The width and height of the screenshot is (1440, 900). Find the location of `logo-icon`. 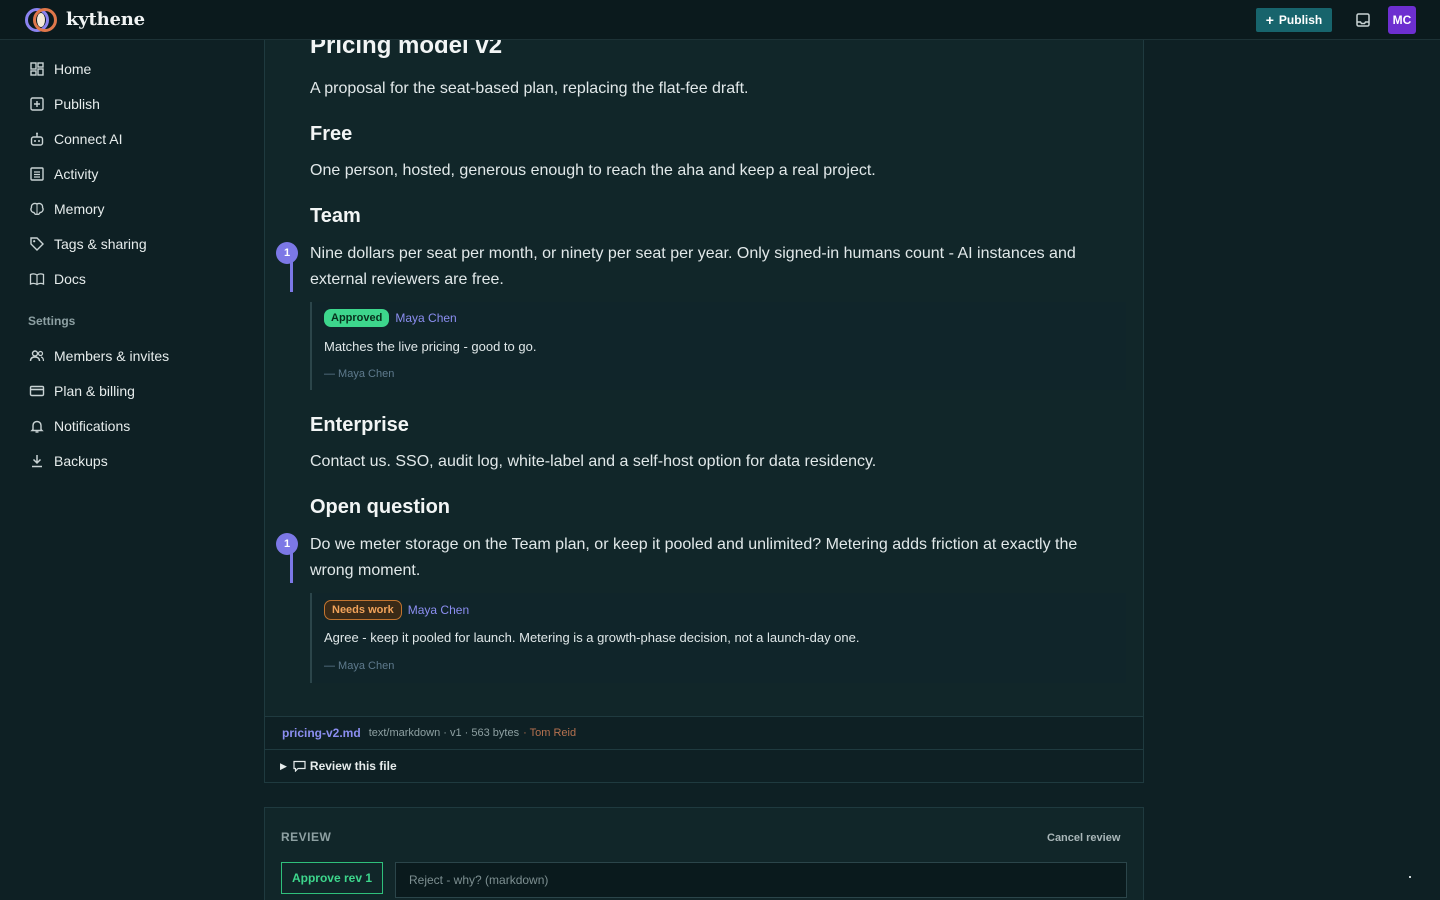

logo-icon is located at coordinates (41, 19).